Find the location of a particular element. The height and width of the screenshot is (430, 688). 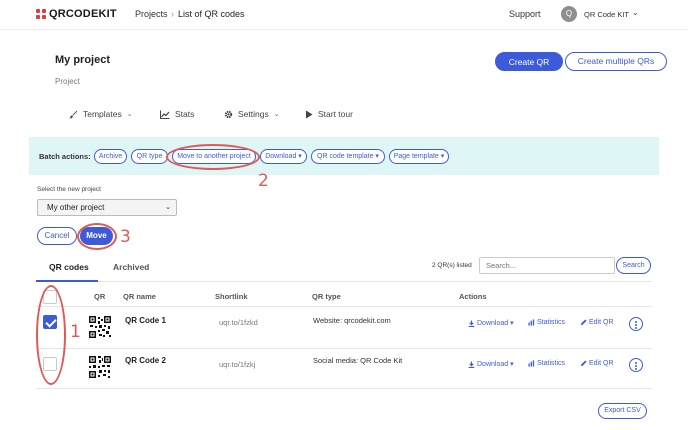

qrcodekit-logo: QRCODEKIT is located at coordinates (76, 14).